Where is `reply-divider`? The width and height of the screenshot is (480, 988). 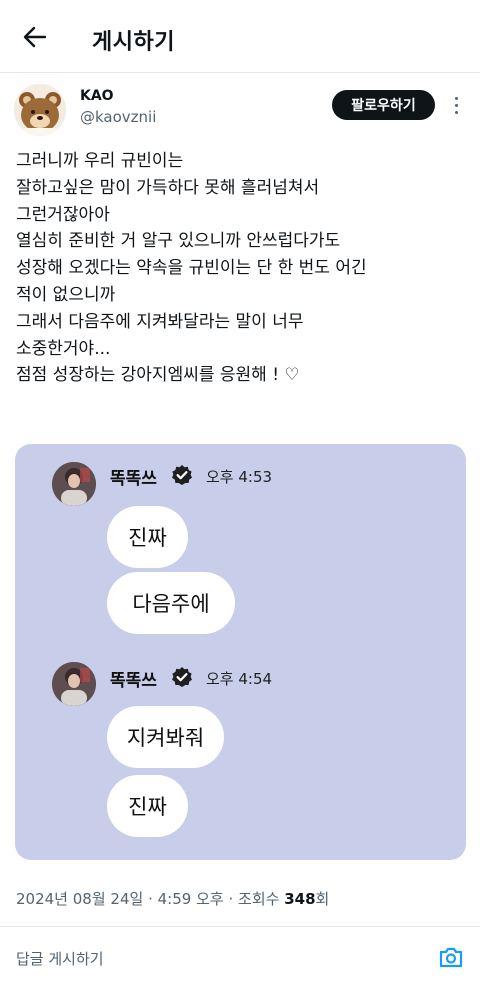 reply-divider is located at coordinates (240, 926).